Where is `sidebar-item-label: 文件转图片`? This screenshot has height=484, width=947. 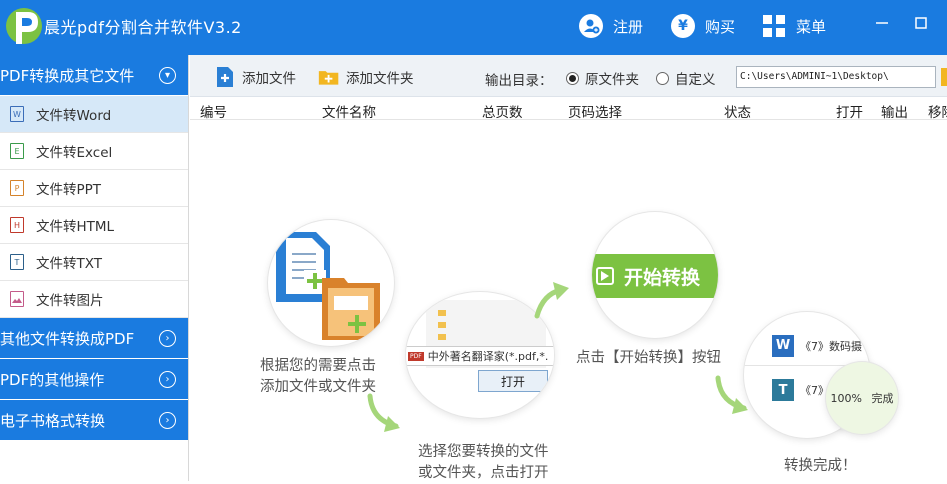
sidebar-item-label: 文件转图片 is located at coordinates (70, 301).